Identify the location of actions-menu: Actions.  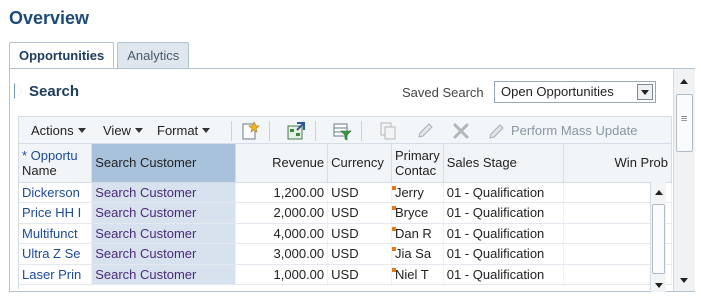
(58, 130).